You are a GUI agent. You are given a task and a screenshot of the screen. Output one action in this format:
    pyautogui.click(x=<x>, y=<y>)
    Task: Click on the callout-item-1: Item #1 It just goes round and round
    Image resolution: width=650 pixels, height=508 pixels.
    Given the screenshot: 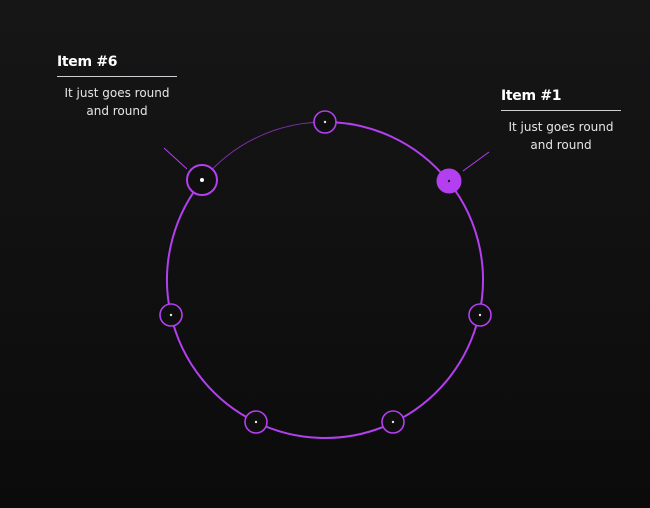 What is the action you would take?
    pyautogui.click(x=561, y=121)
    